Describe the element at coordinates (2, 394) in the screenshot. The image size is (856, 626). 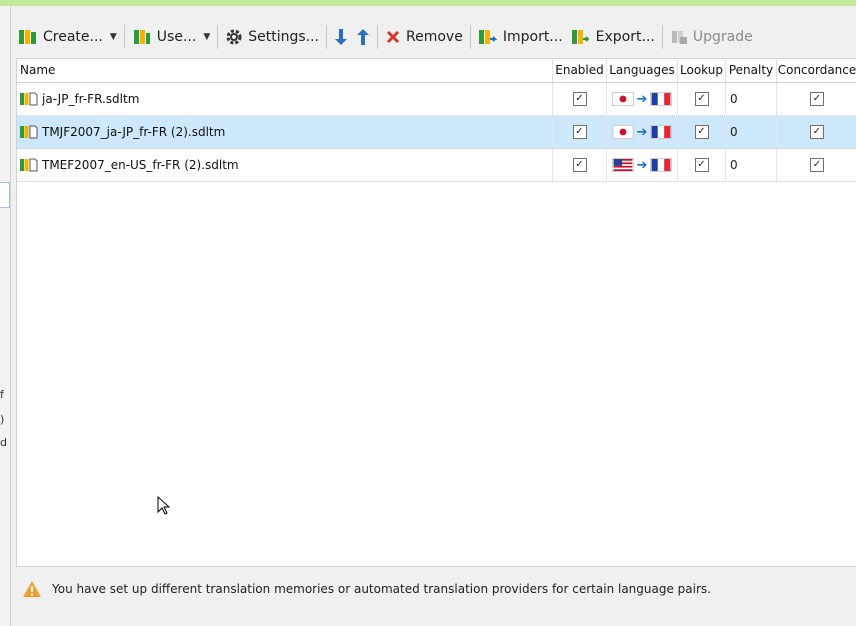
I see `left-pane-text-fragment: f` at that location.